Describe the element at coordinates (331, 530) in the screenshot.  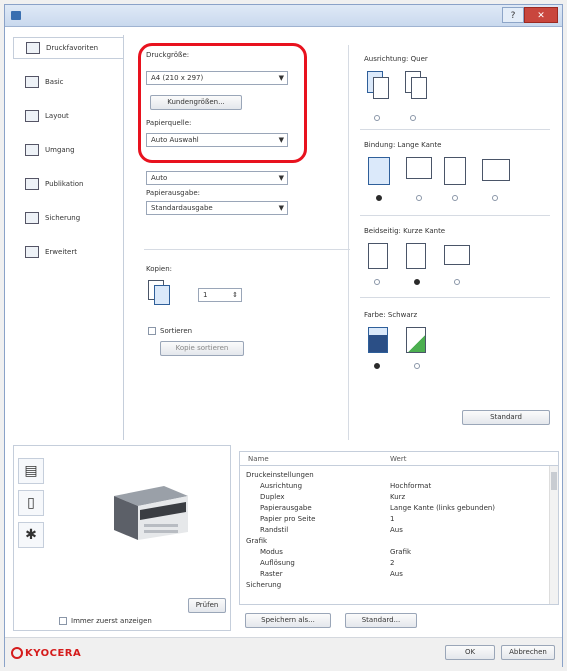
I see `table-row: Randstil Aus` at that location.